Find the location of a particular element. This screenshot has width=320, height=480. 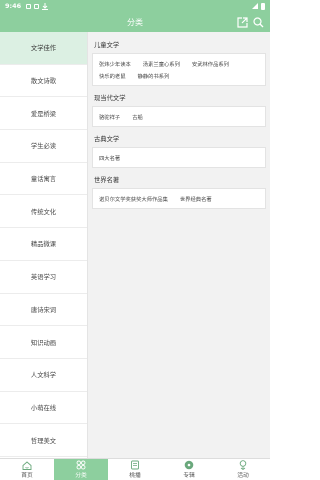

tab-label: 分类 is located at coordinates (81, 476).